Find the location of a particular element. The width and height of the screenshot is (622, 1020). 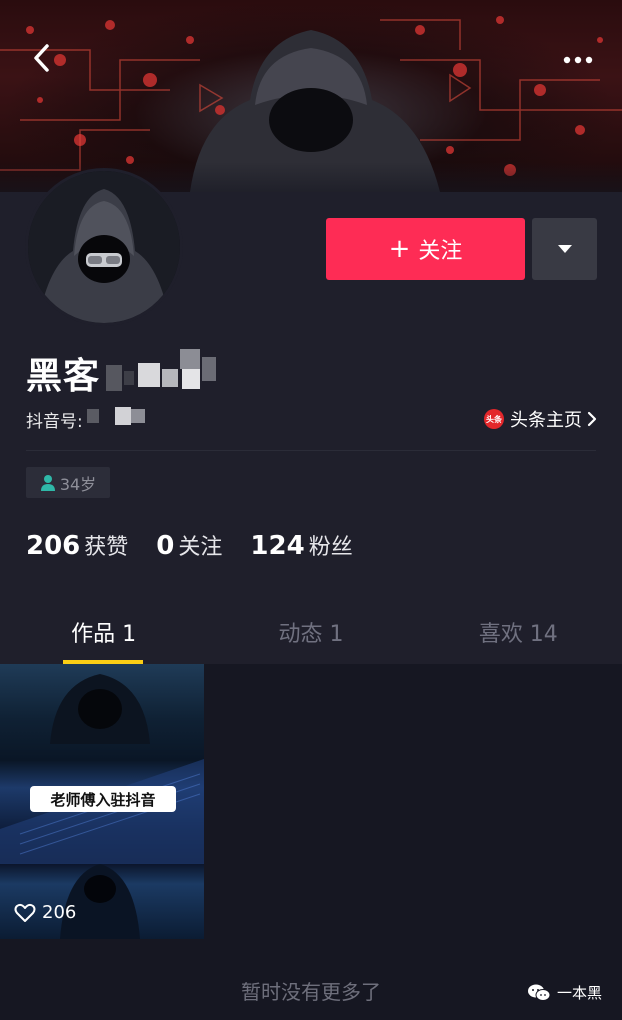

likes-count: 206 is located at coordinates (53, 546).